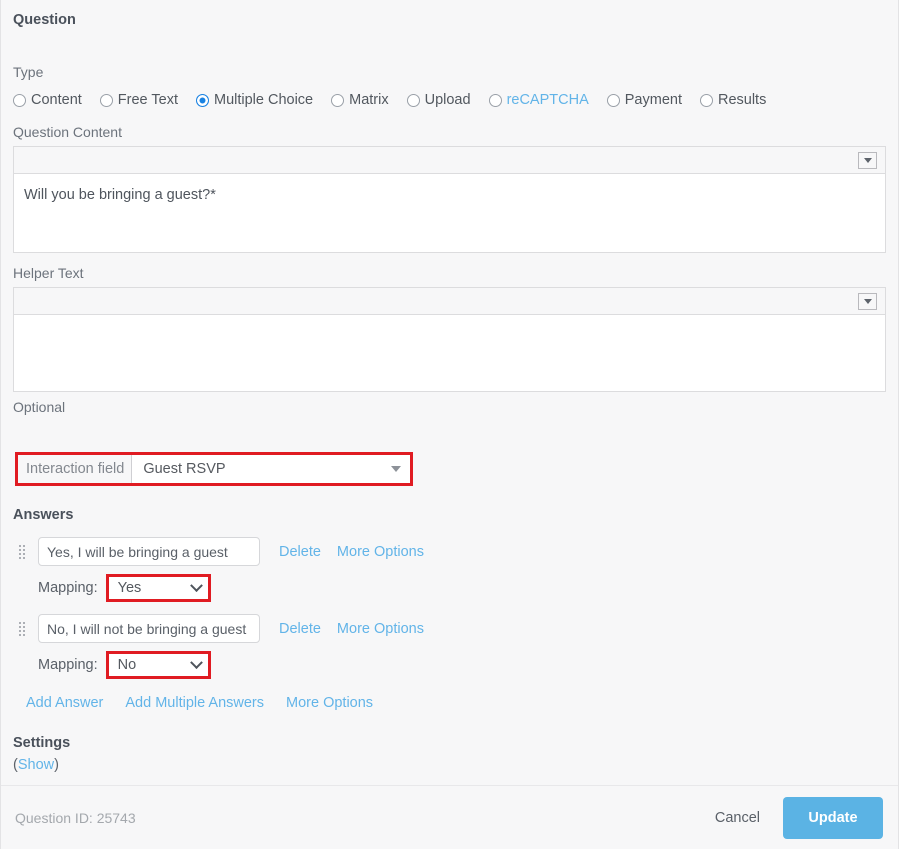  I want to click on answer-mapping-row: Mapping: Yes, so click(462, 588).